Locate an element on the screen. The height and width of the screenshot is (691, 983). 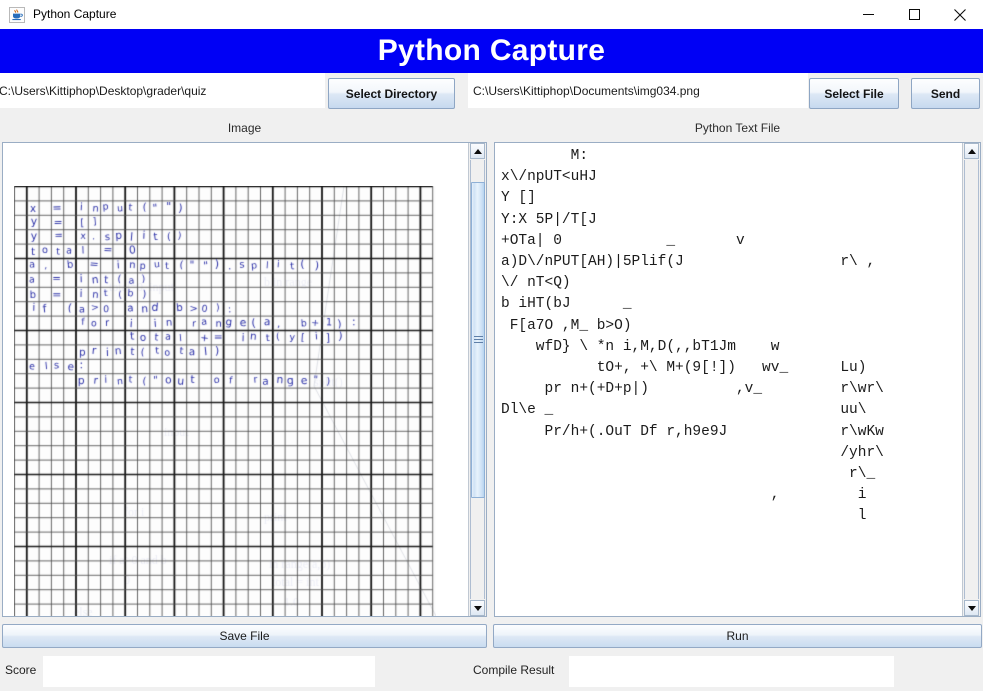
text-scroll-track is located at coordinates (971, 379).